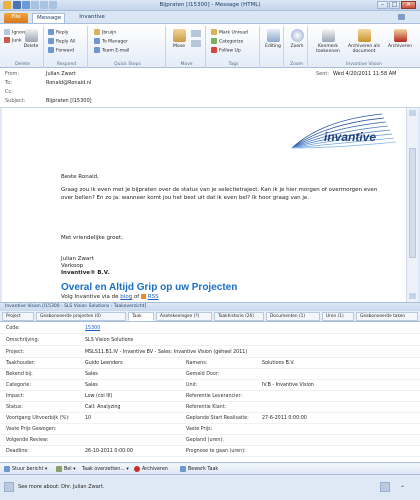  I want to click on flag-icon, so click(214, 50).